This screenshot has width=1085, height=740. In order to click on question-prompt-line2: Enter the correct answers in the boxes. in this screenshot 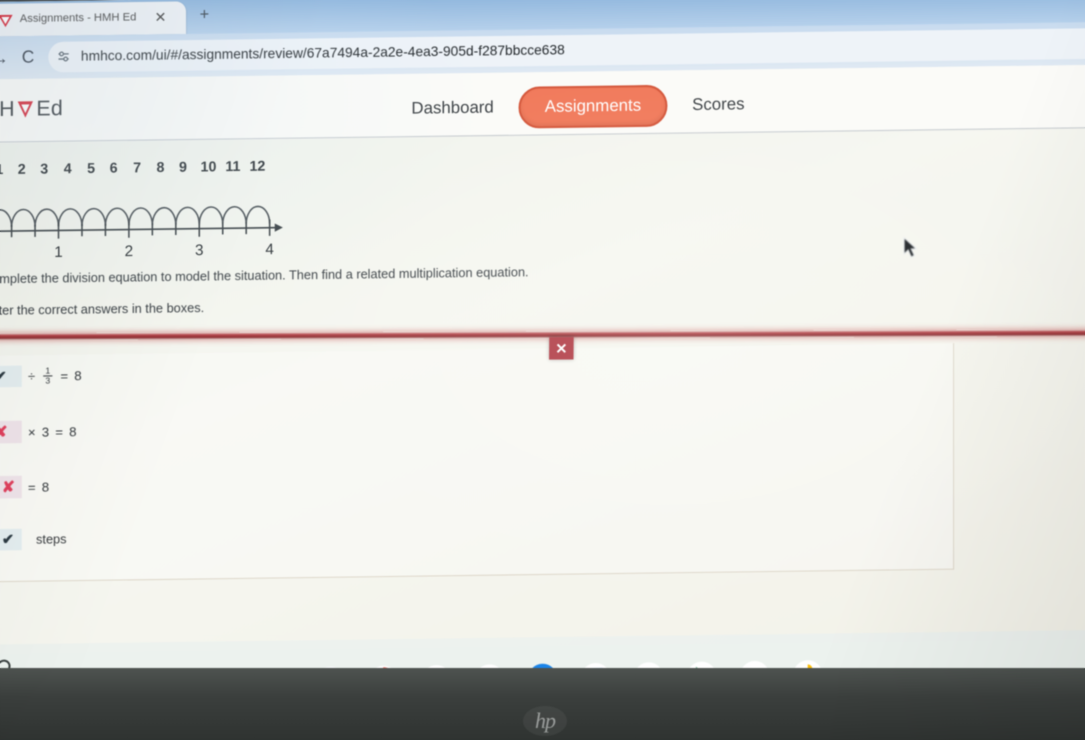, I will do `click(102, 309)`.